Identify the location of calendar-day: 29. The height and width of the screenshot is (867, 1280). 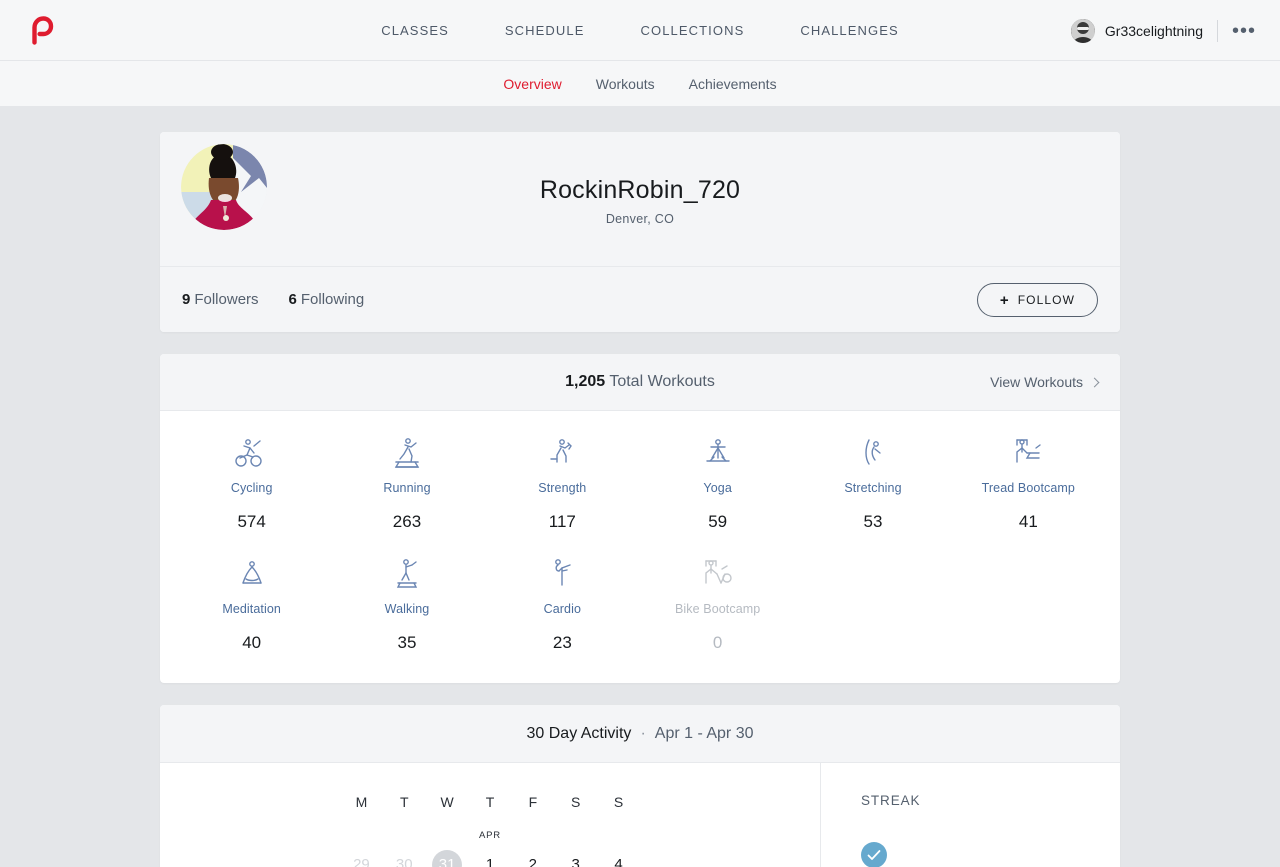
(361, 858).